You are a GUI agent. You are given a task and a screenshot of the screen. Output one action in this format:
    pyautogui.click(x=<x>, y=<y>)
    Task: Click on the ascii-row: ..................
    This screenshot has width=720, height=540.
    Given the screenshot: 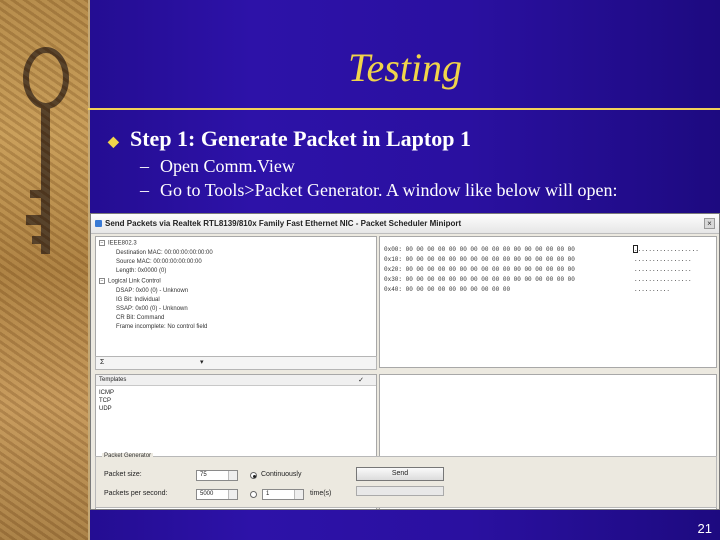 What is the action you would take?
    pyautogui.click(x=666, y=249)
    